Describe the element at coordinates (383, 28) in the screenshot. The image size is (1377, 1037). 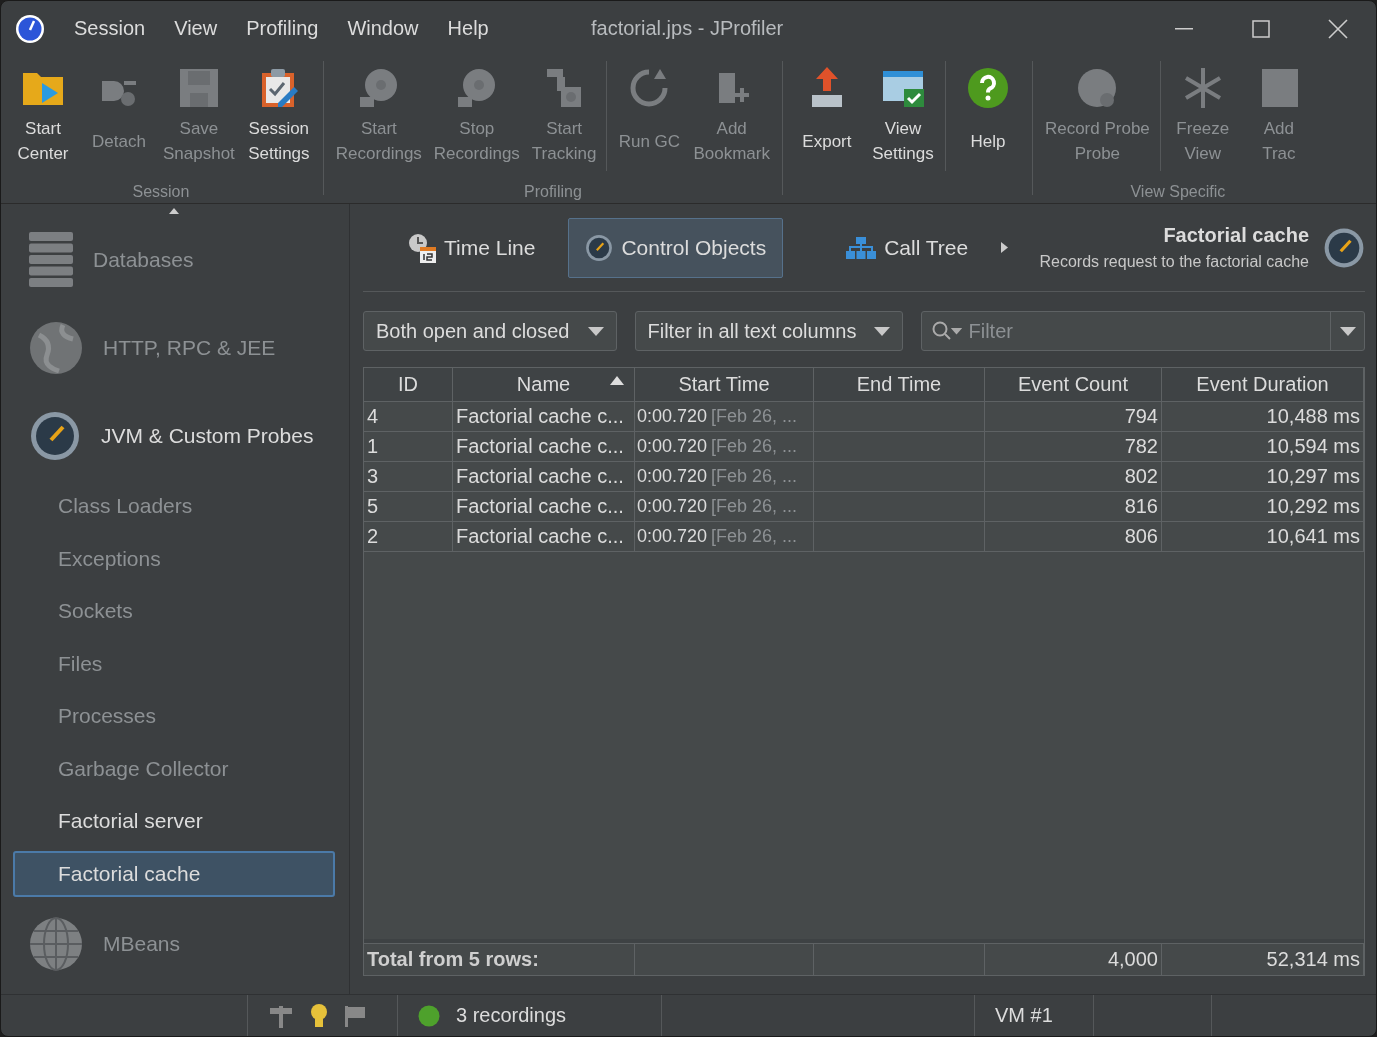
I see `menu-item: Window` at that location.